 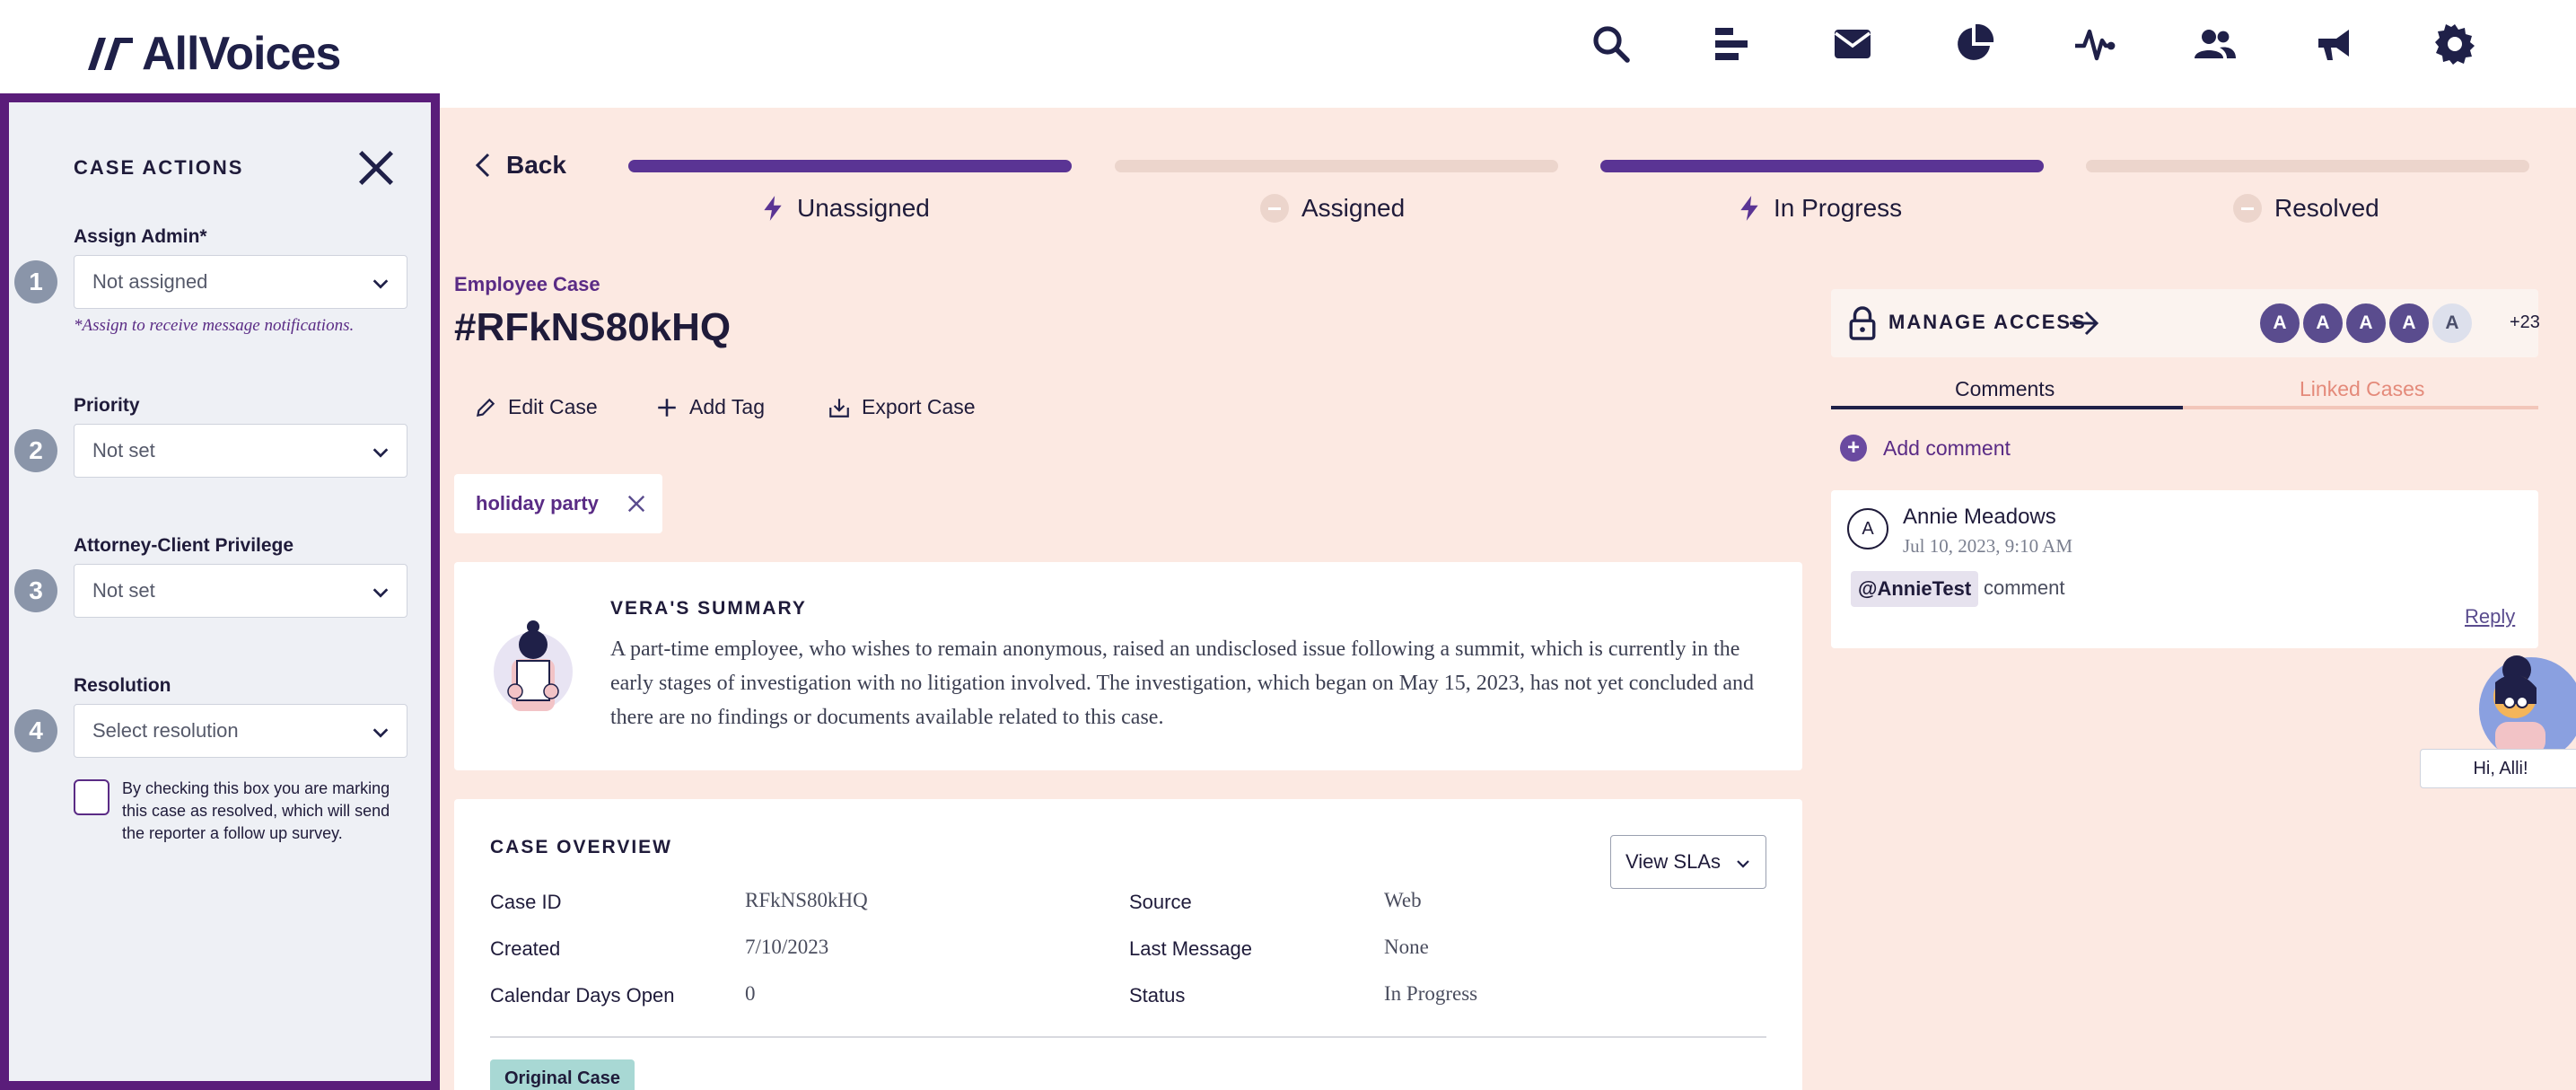 I want to click on summary-title: VERA'S SUMMARY, so click(x=708, y=608).